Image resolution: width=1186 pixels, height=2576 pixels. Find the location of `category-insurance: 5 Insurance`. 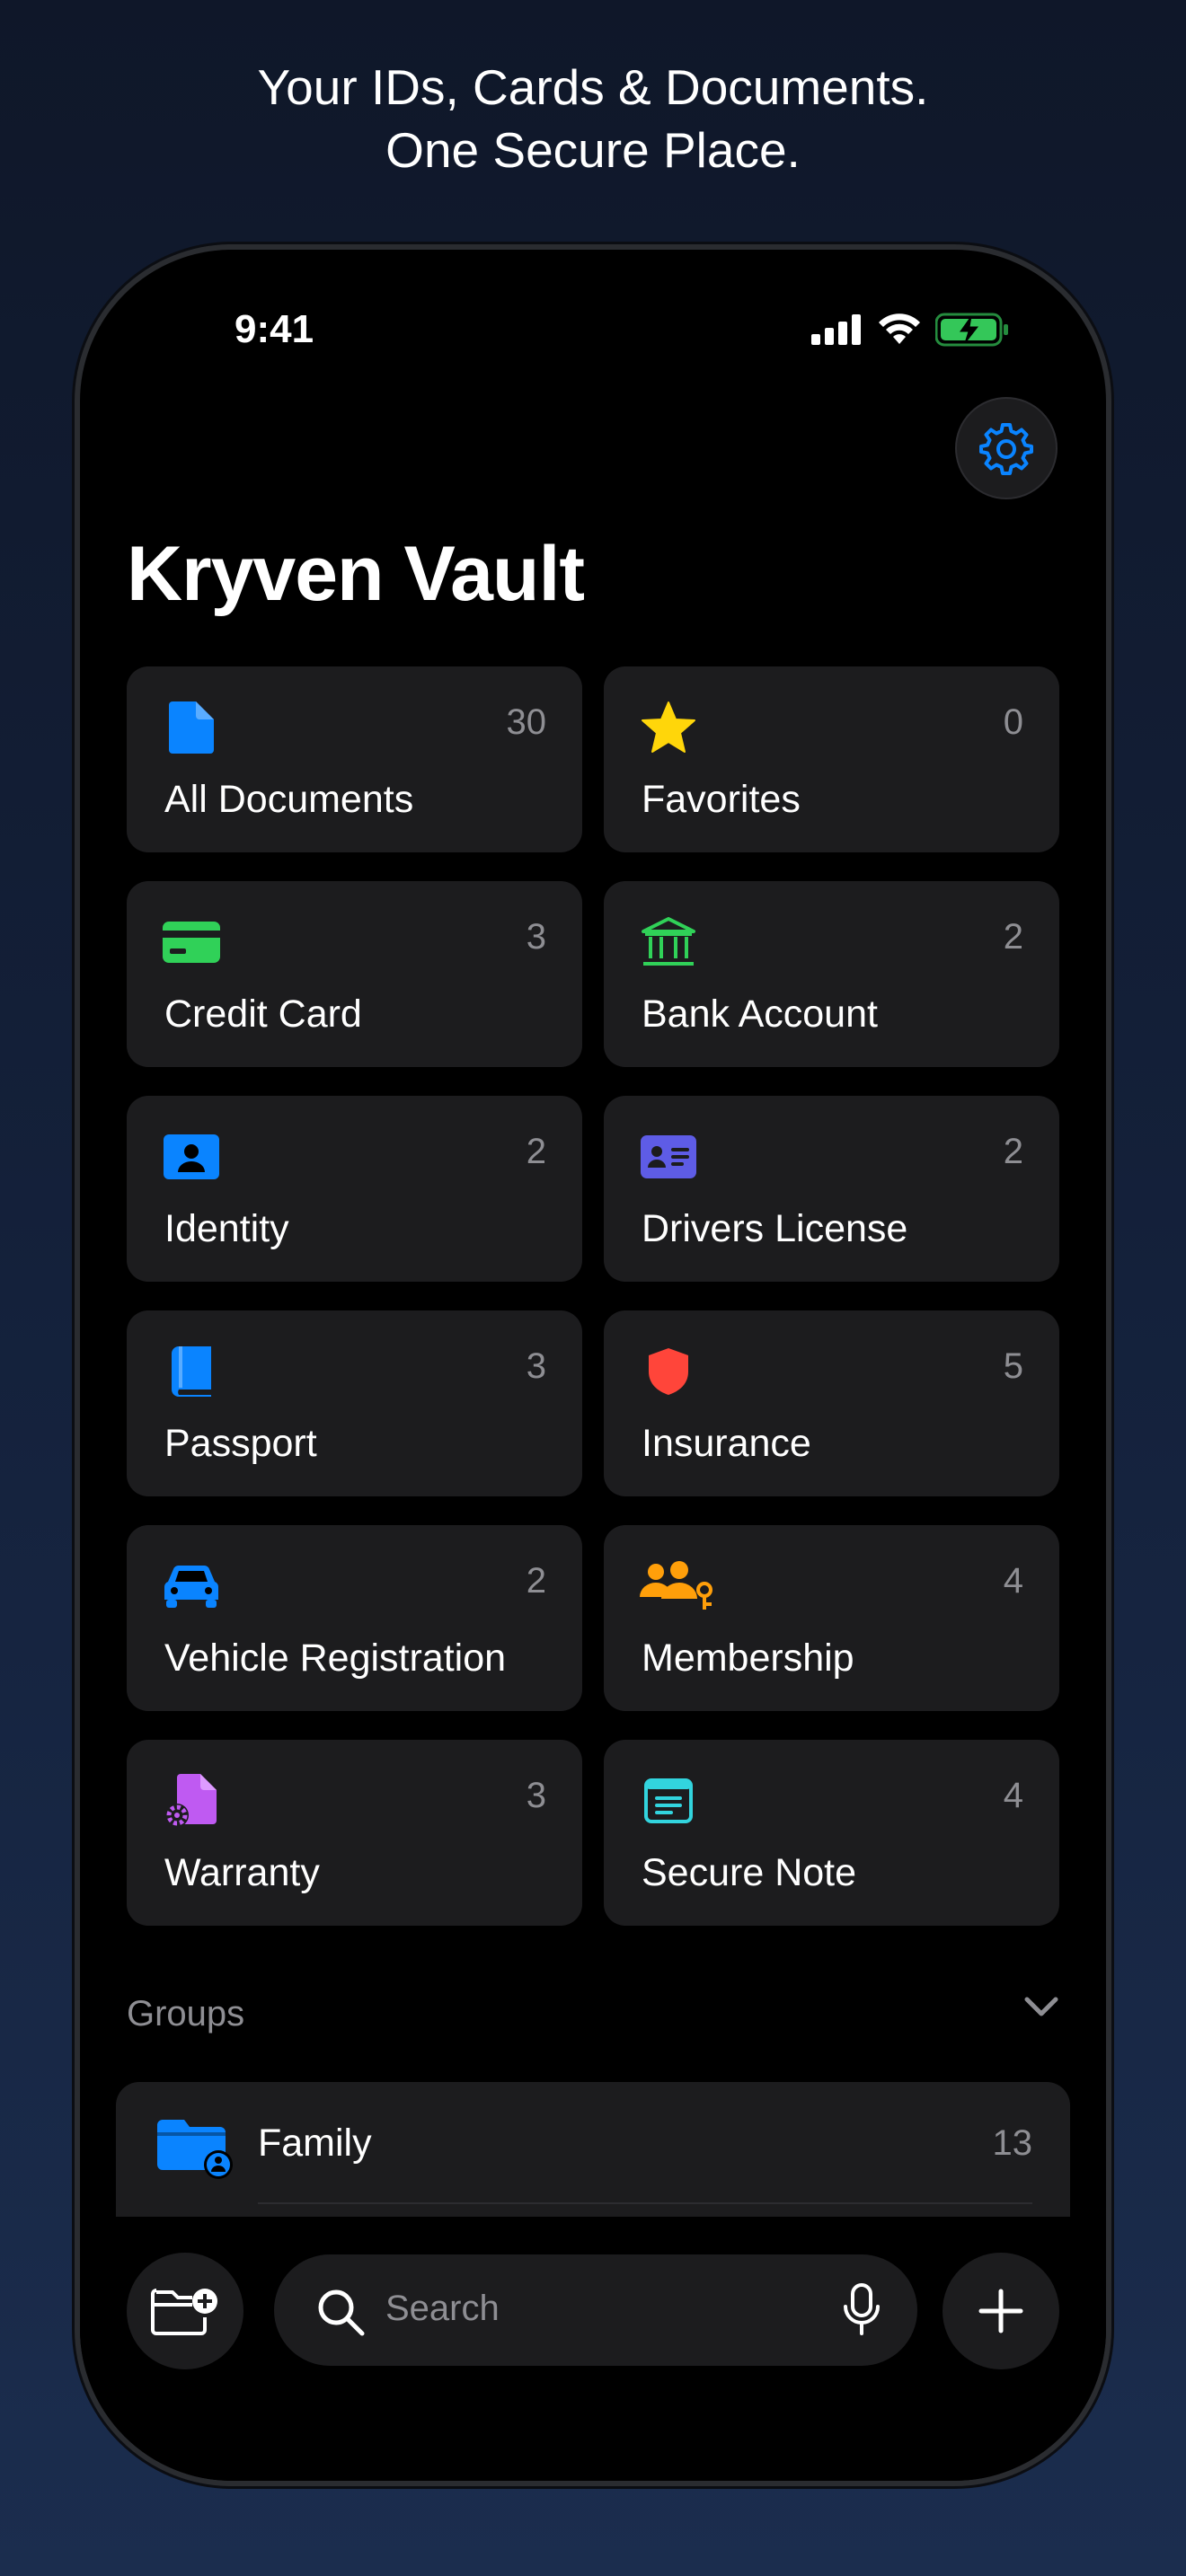

category-insurance: 5 Insurance is located at coordinates (831, 1403).